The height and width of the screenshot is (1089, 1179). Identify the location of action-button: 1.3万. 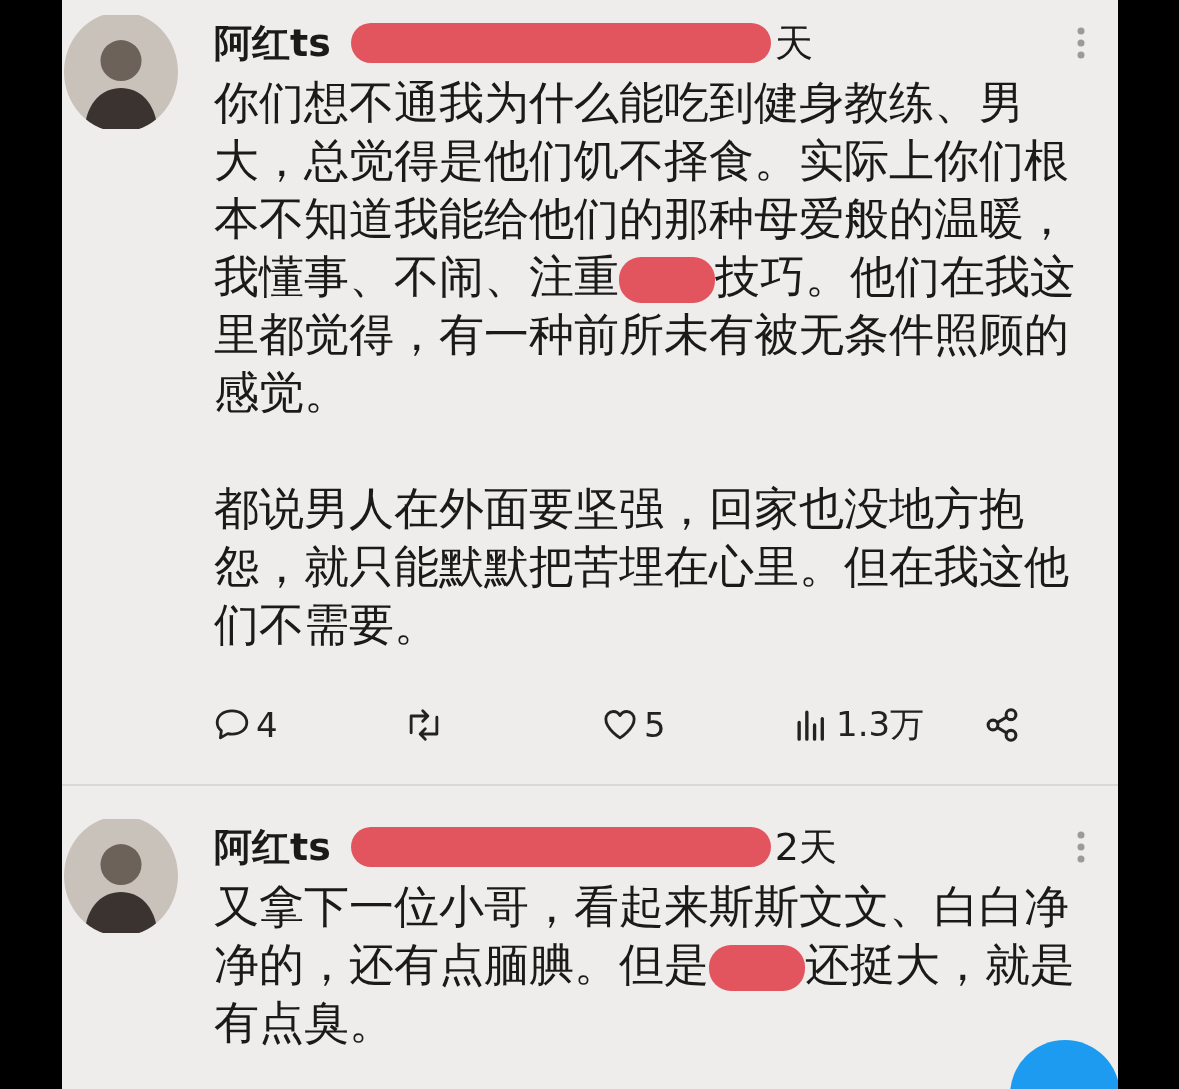
(859, 725).